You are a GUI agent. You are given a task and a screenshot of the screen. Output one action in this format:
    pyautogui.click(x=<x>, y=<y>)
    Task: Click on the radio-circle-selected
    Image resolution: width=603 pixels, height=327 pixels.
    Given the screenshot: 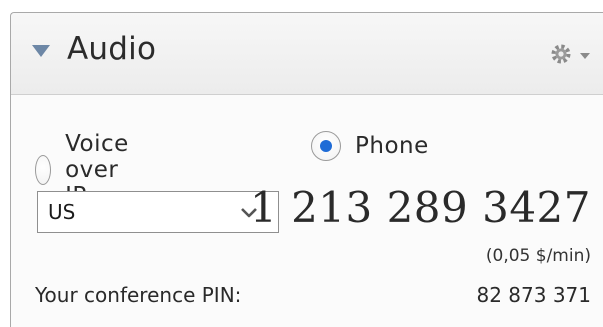 What is the action you would take?
    pyautogui.click(x=326, y=146)
    